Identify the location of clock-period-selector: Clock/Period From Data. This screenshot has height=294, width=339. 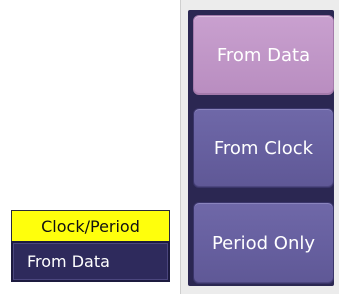
(90, 244).